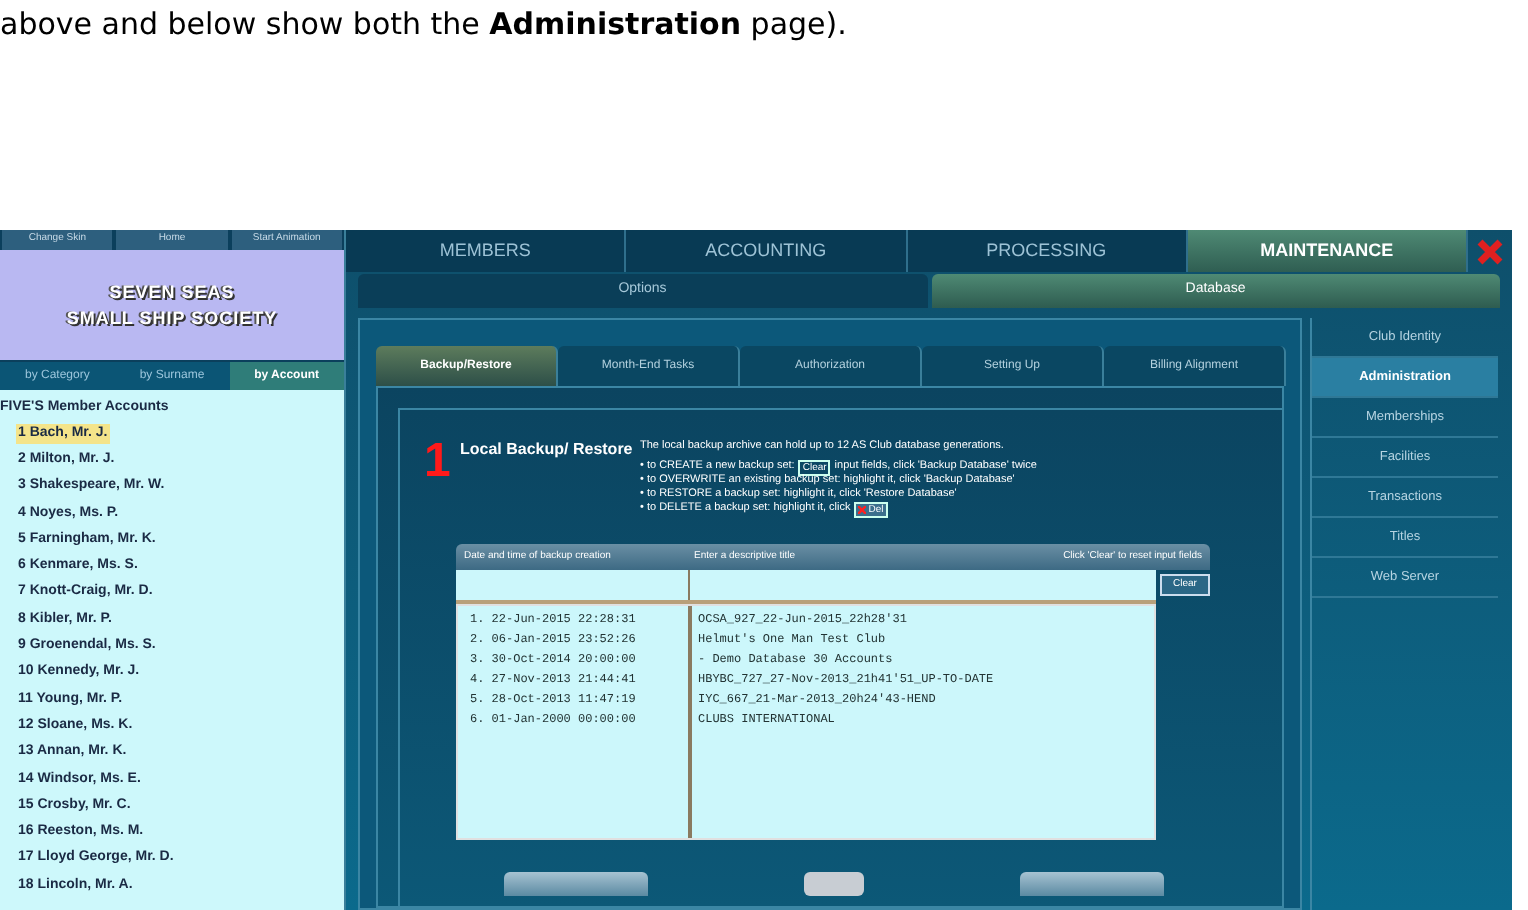 The height and width of the screenshot is (910, 1528). What do you see at coordinates (424, 25) in the screenshot?
I see `intro-sentence: above and below show both the Administration page).` at bounding box center [424, 25].